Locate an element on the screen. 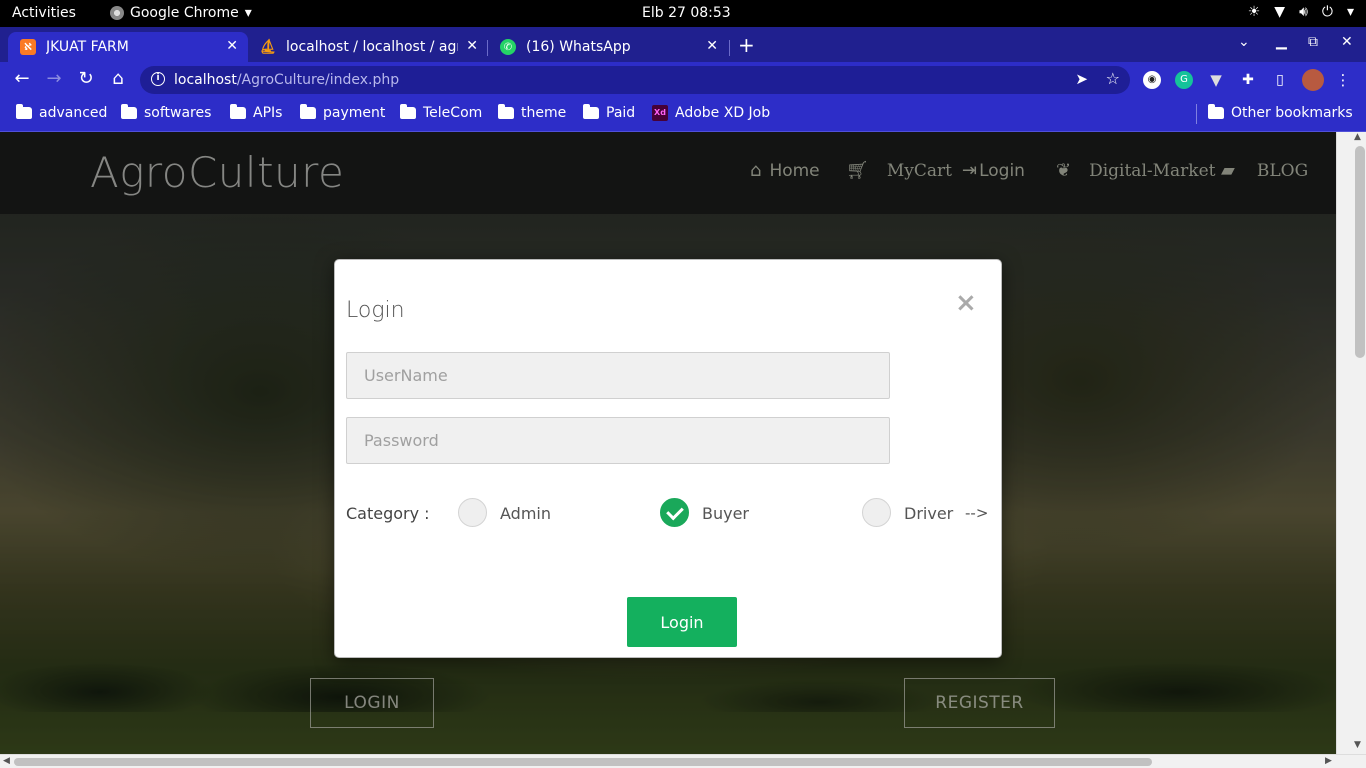  scroll-right-arrow-icon: ▶ is located at coordinates (1328, 761).